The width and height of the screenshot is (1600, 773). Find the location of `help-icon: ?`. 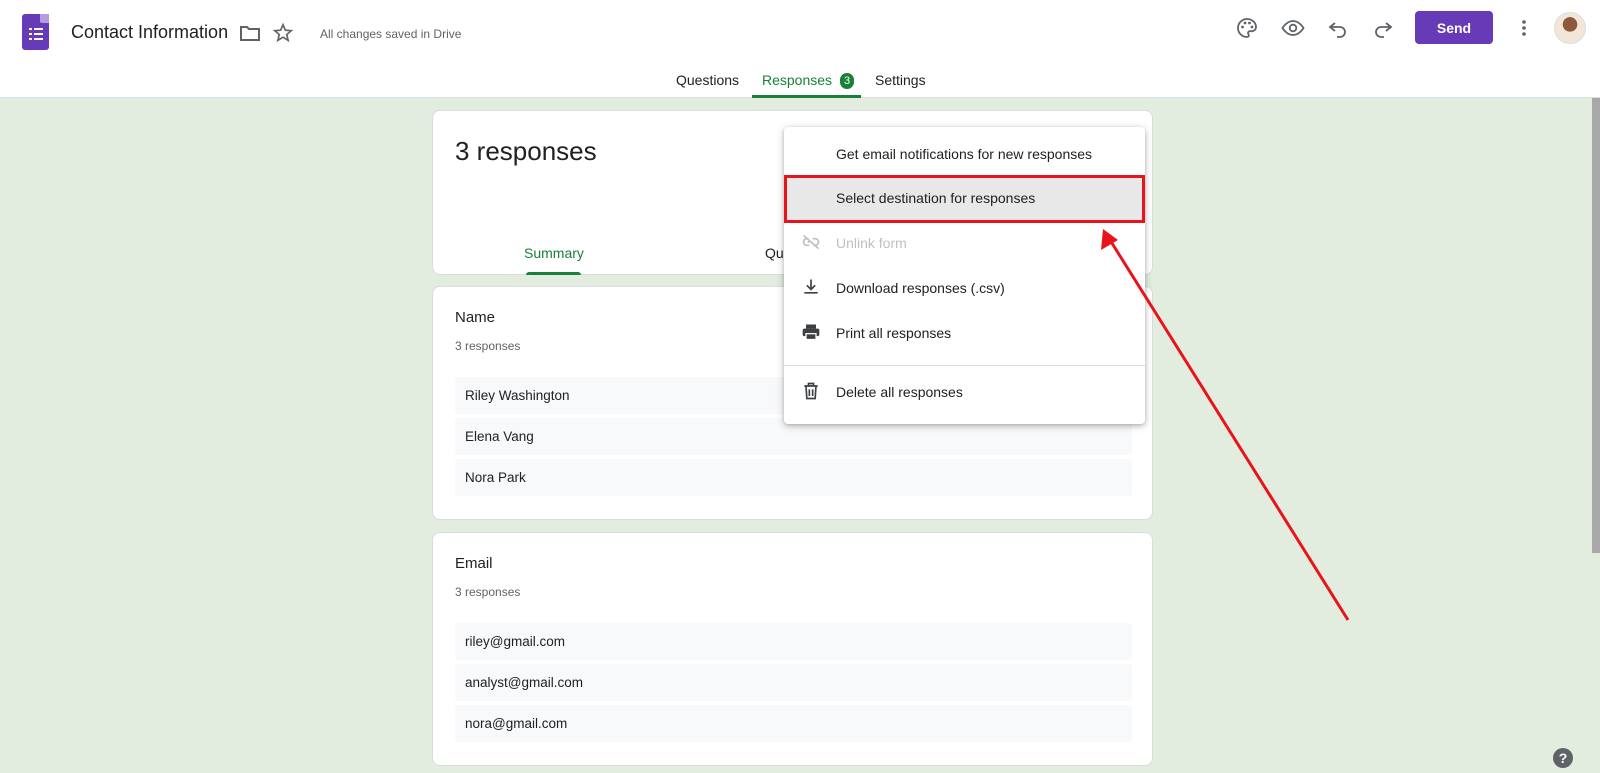

help-icon: ? is located at coordinates (1563, 758).